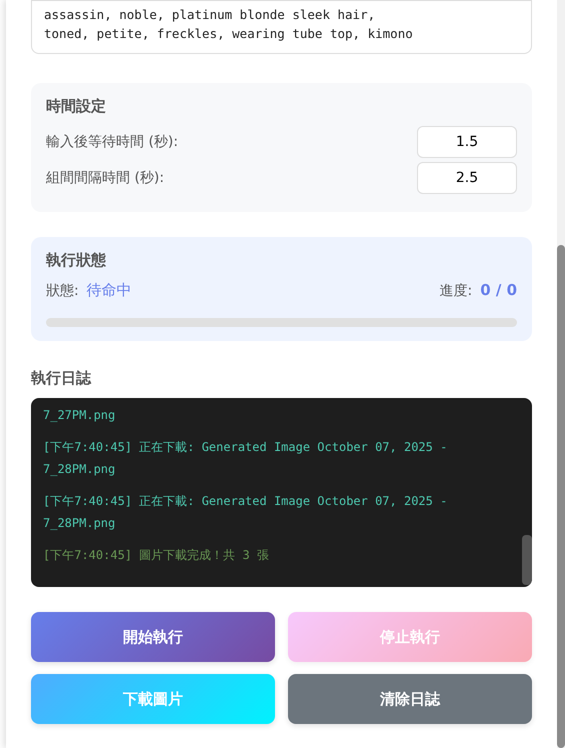  I want to click on field-label: 輸入後等待時間 (秒):, so click(112, 142).